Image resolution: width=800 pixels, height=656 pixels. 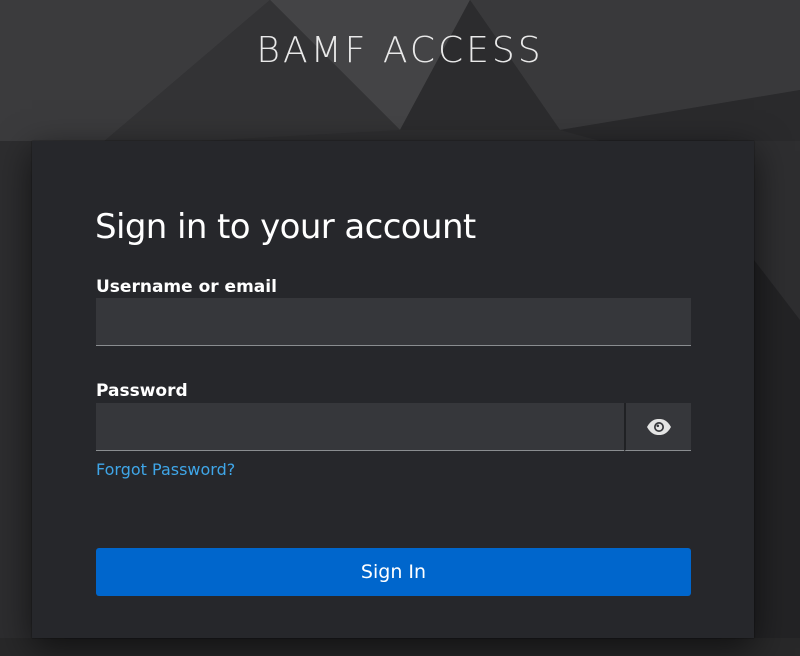 I want to click on username-input, so click(x=393, y=322).